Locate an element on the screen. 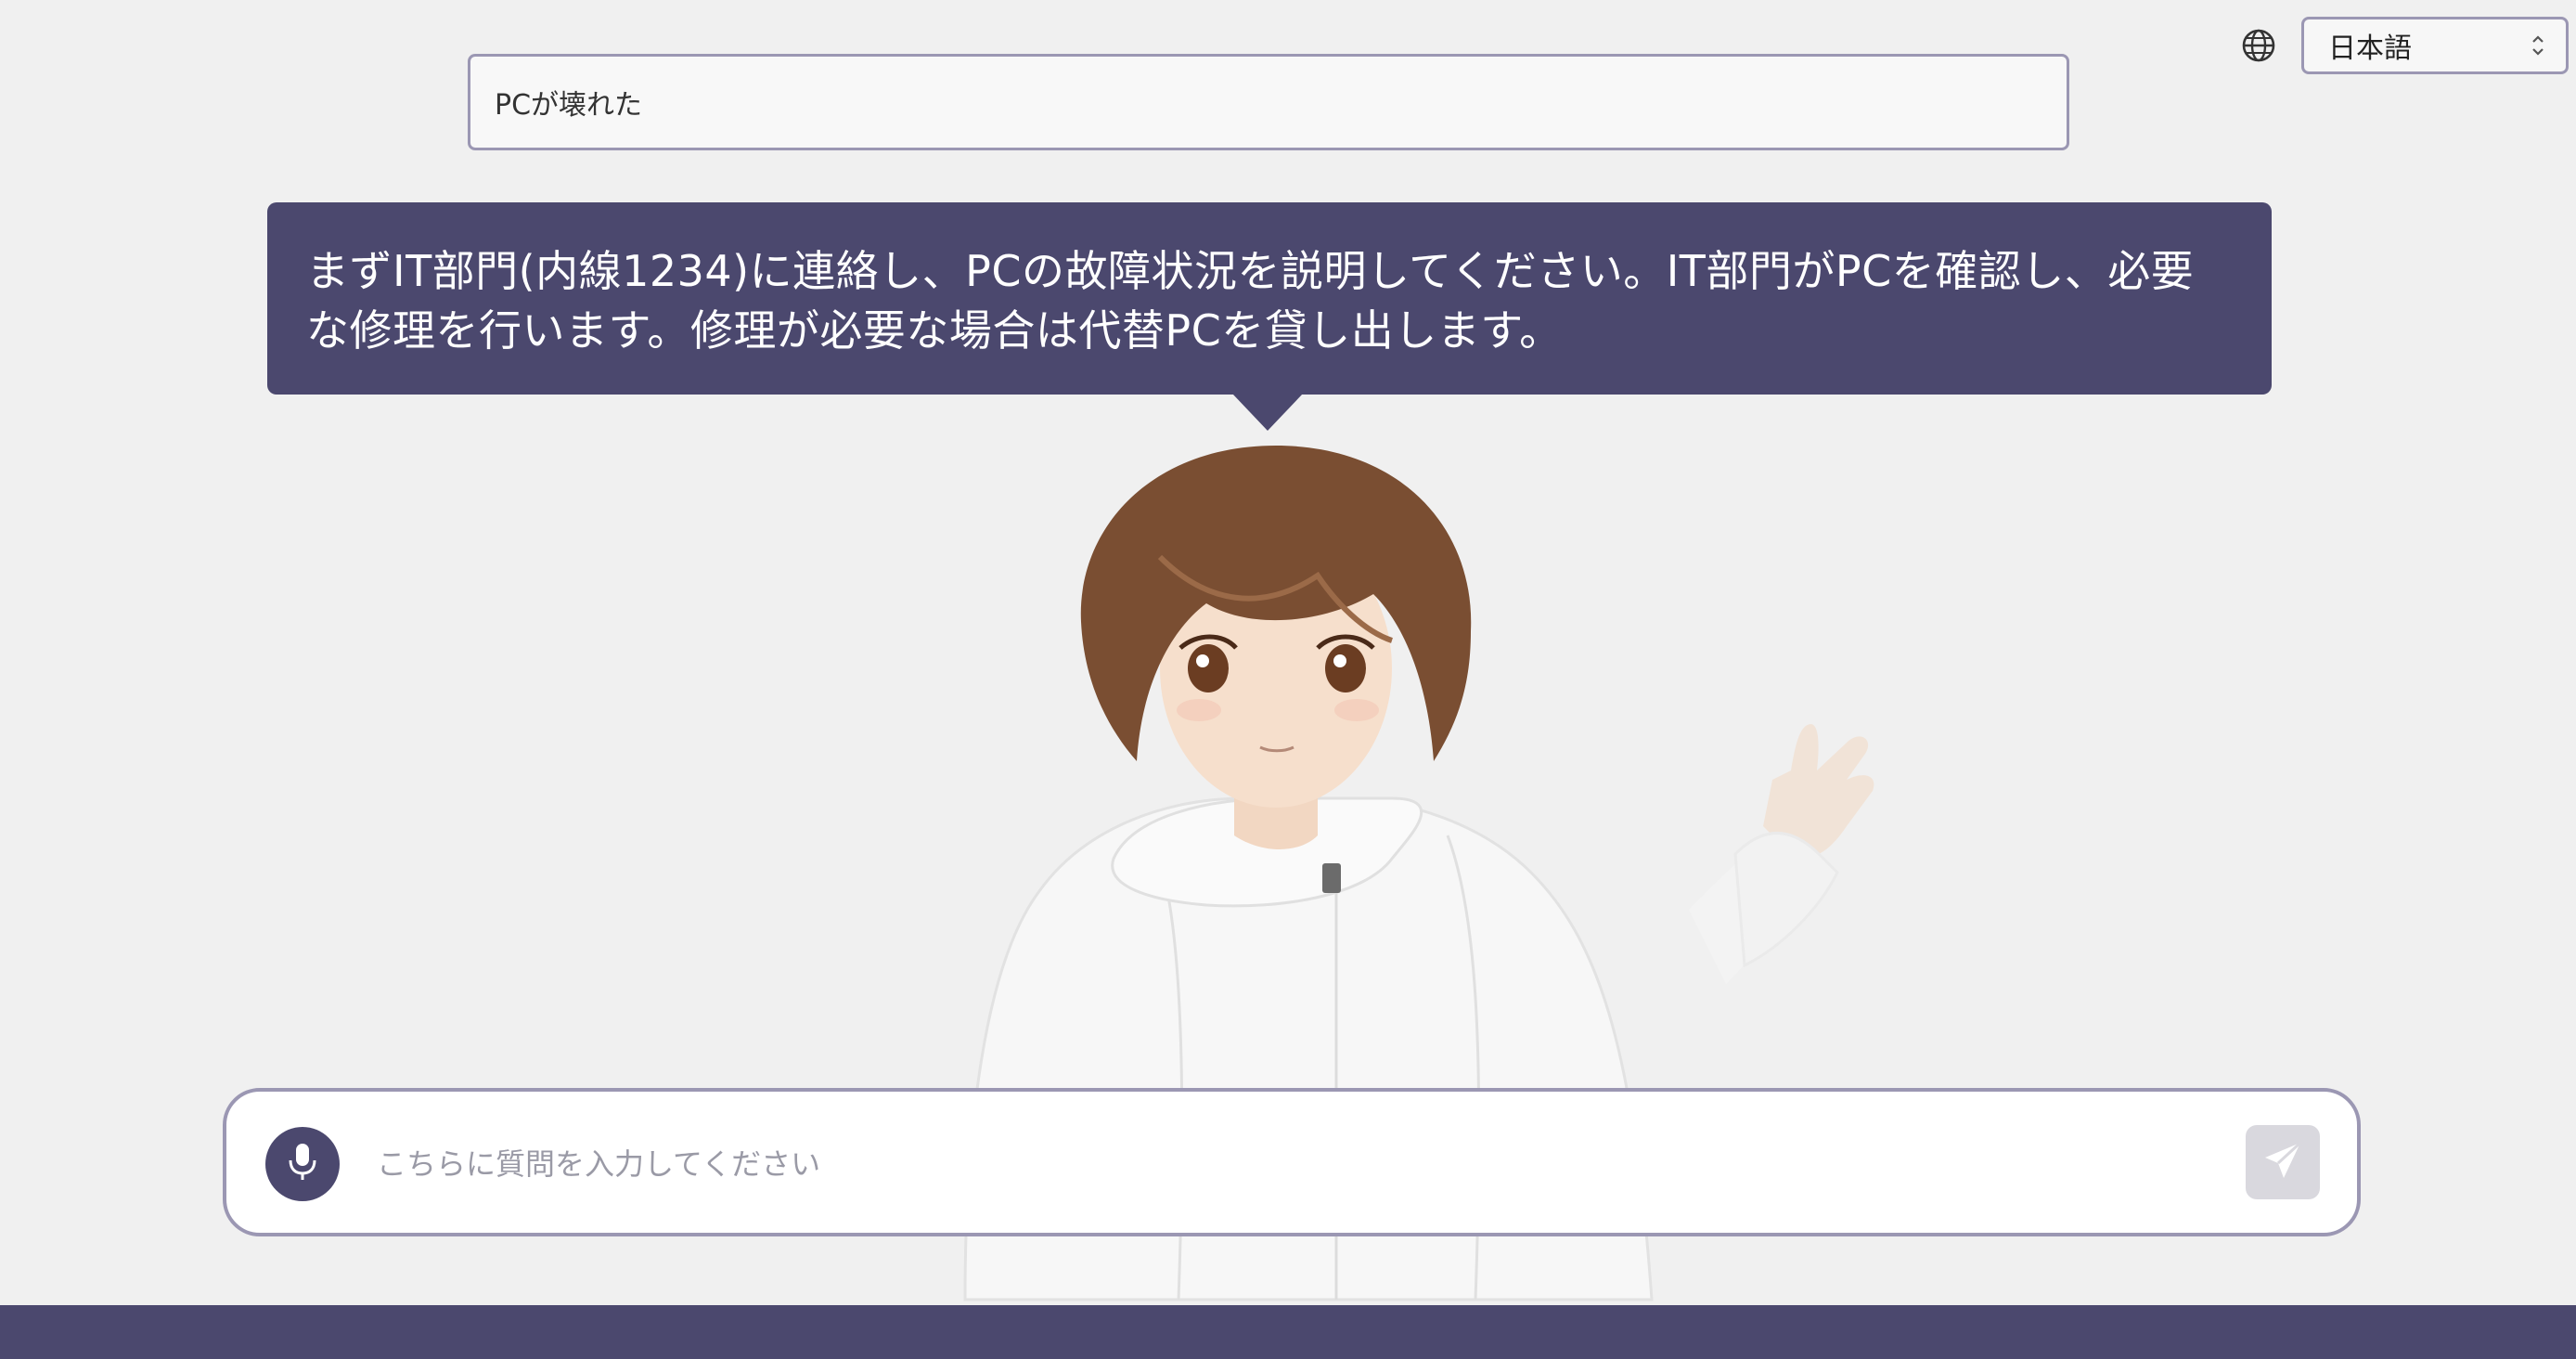  question-input is located at coordinates (1258, 1164).